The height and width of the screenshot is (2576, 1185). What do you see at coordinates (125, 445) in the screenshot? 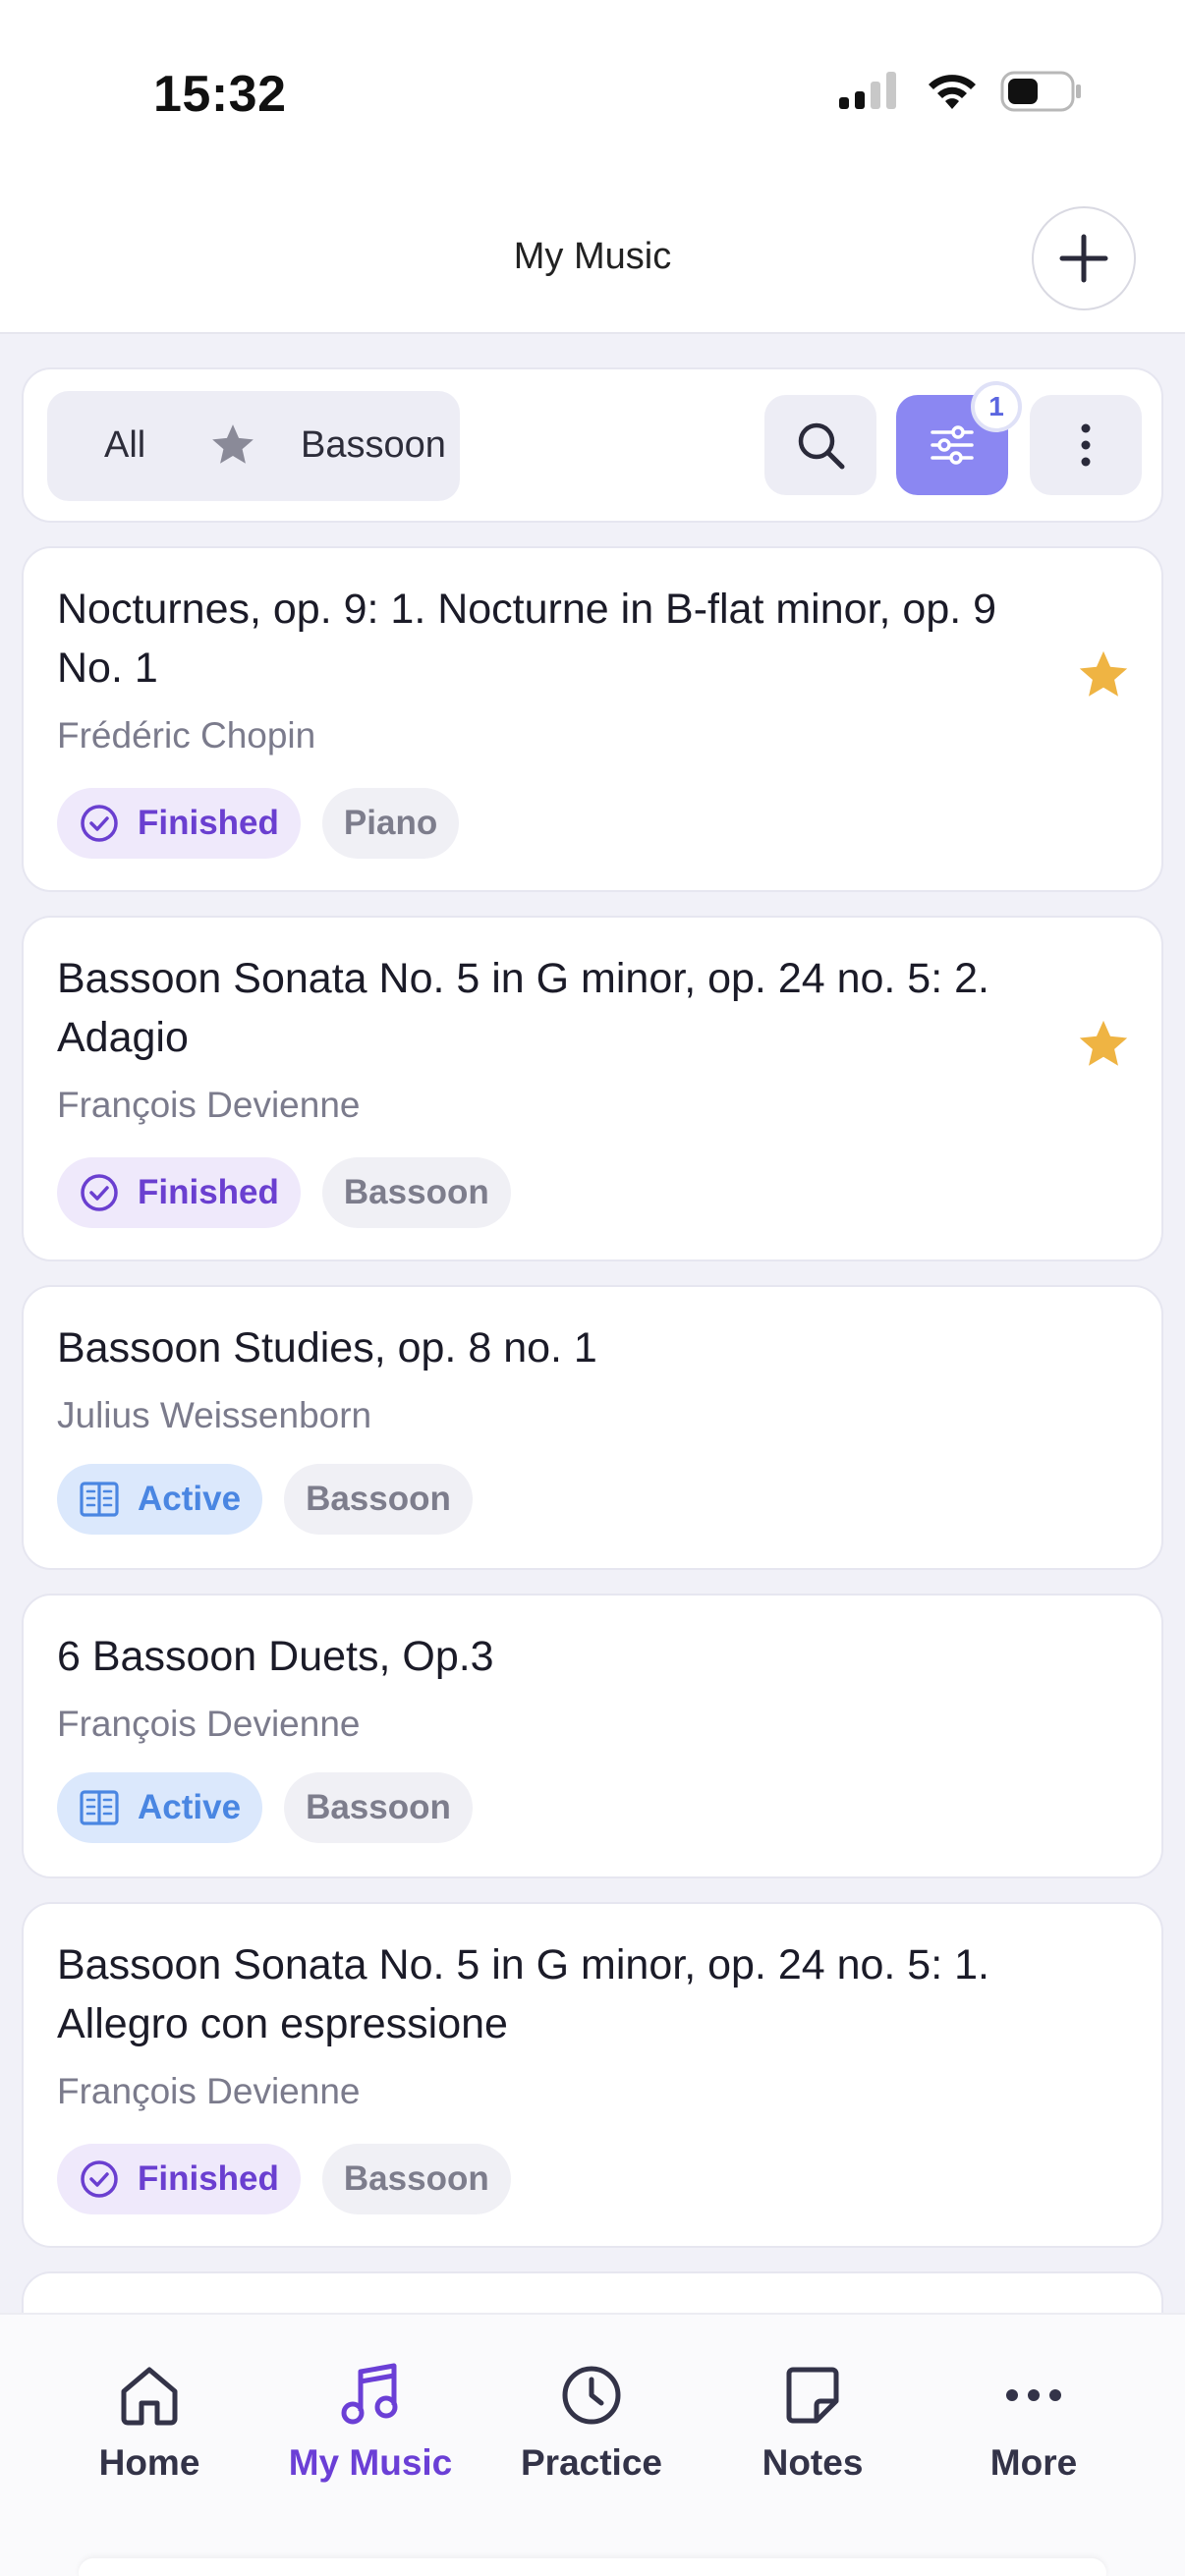
I see `segment-all: All` at bounding box center [125, 445].